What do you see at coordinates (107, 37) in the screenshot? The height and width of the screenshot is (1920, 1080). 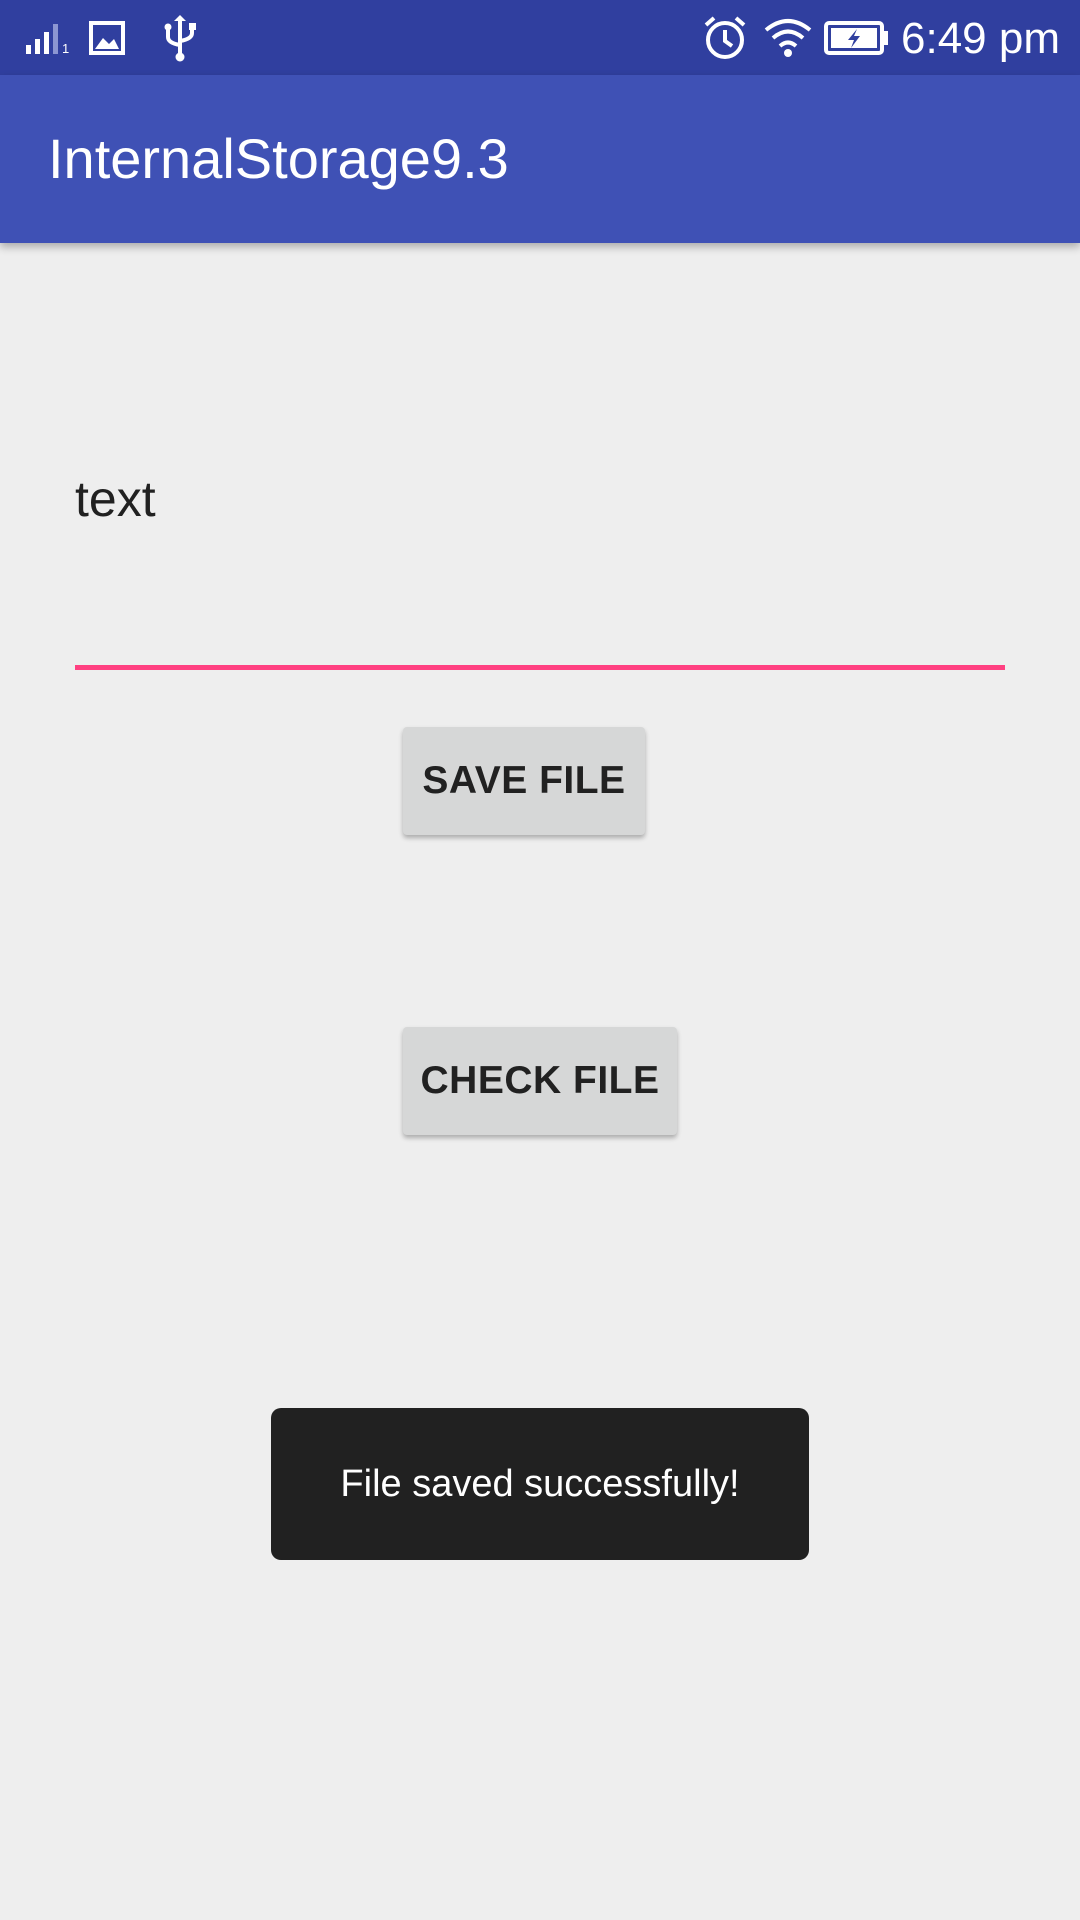 I see `image-icon` at bounding box center [107, 37].